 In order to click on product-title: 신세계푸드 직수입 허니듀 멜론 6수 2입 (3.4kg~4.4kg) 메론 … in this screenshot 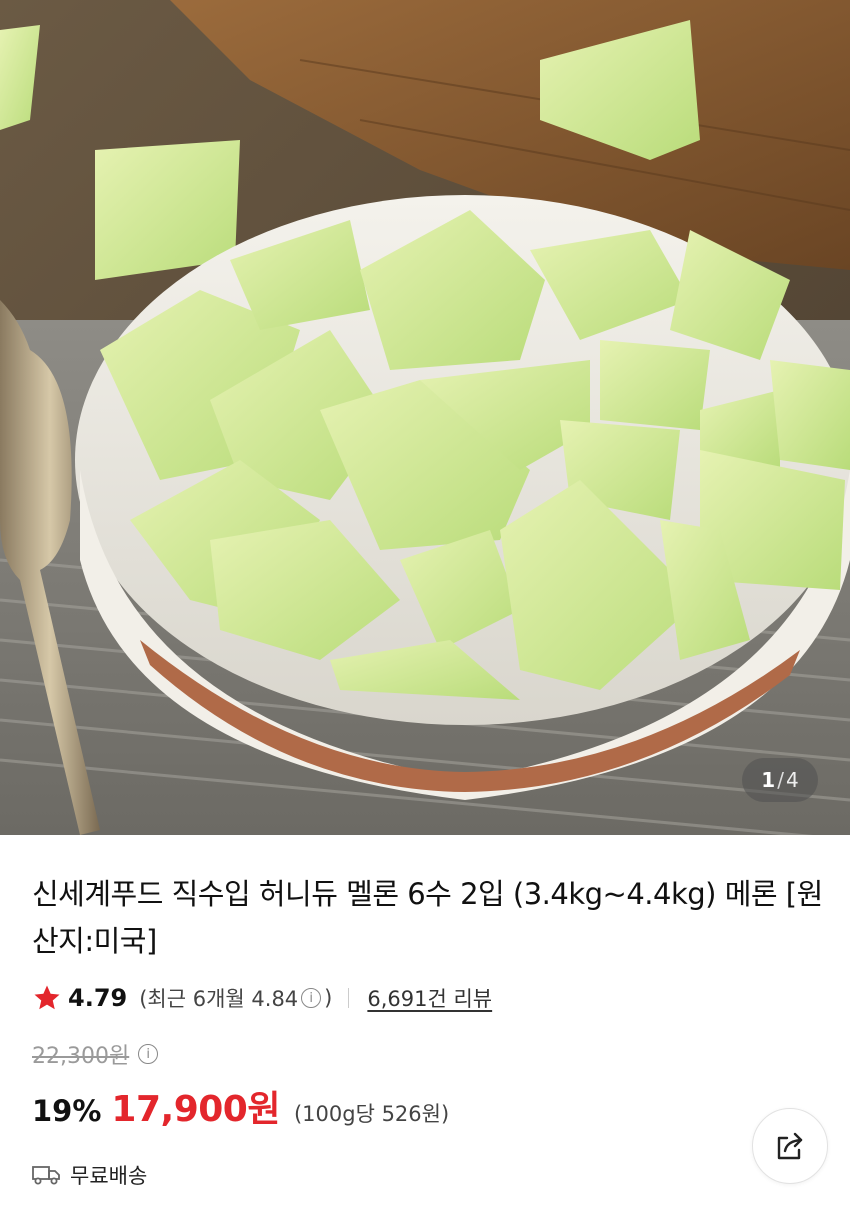, I will do `click(427, 917)`.